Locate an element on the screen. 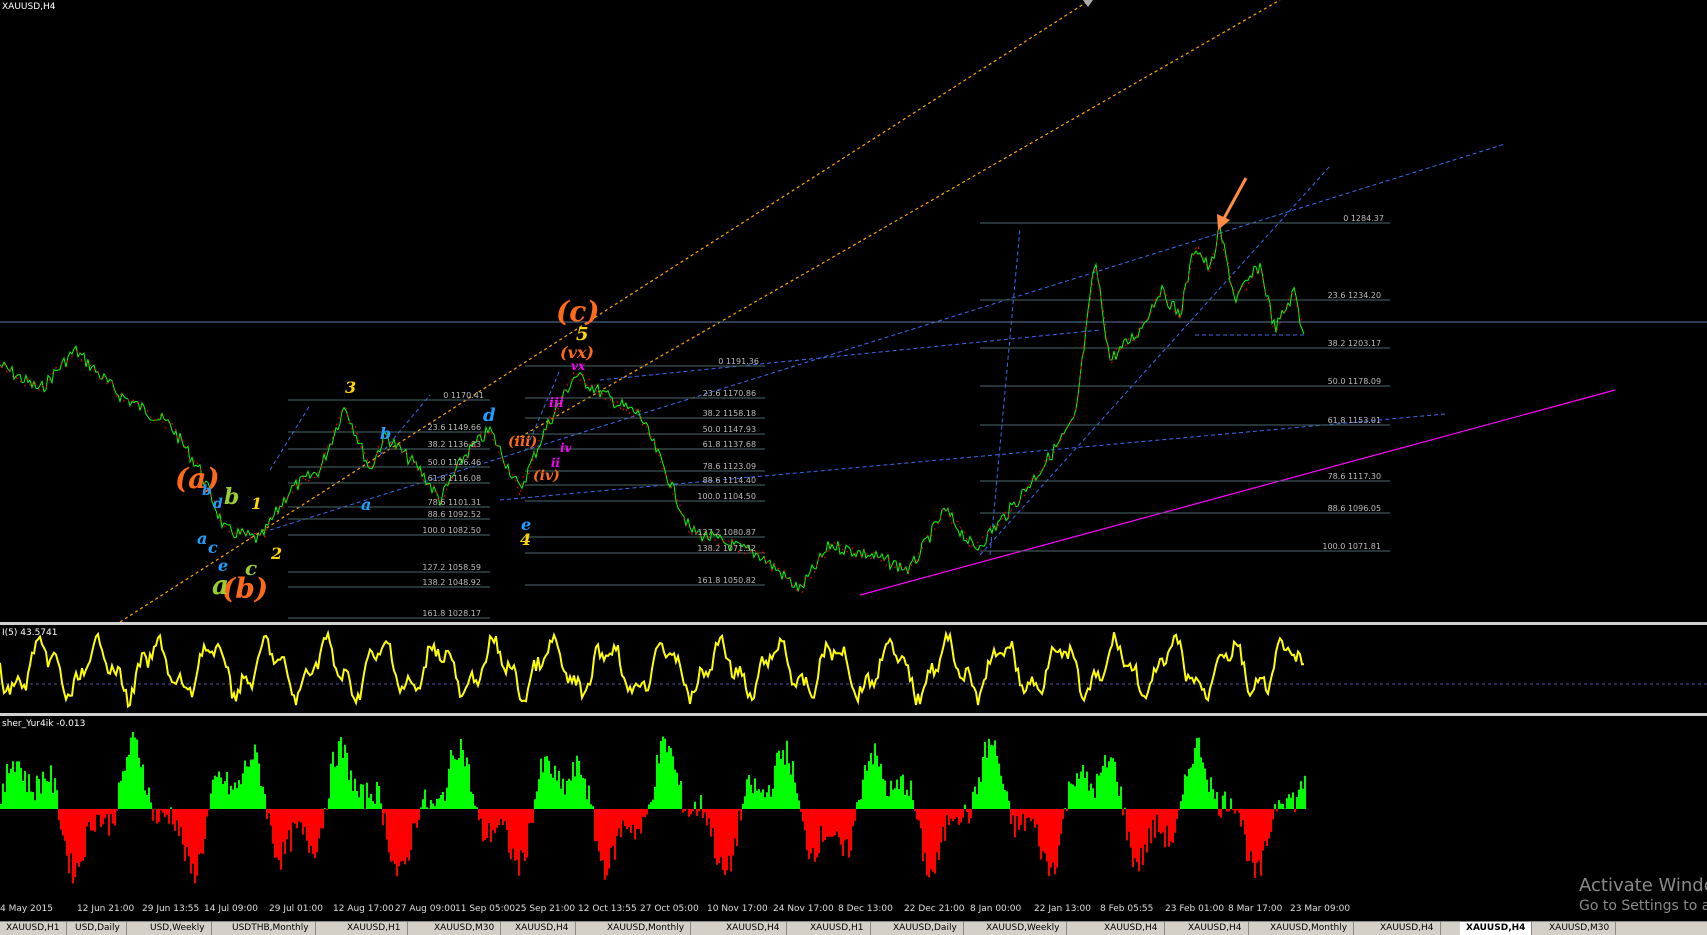 The image size is (1707, 935). fib-level-label: 0 1284.37 is located at coordinates (1363, 218).